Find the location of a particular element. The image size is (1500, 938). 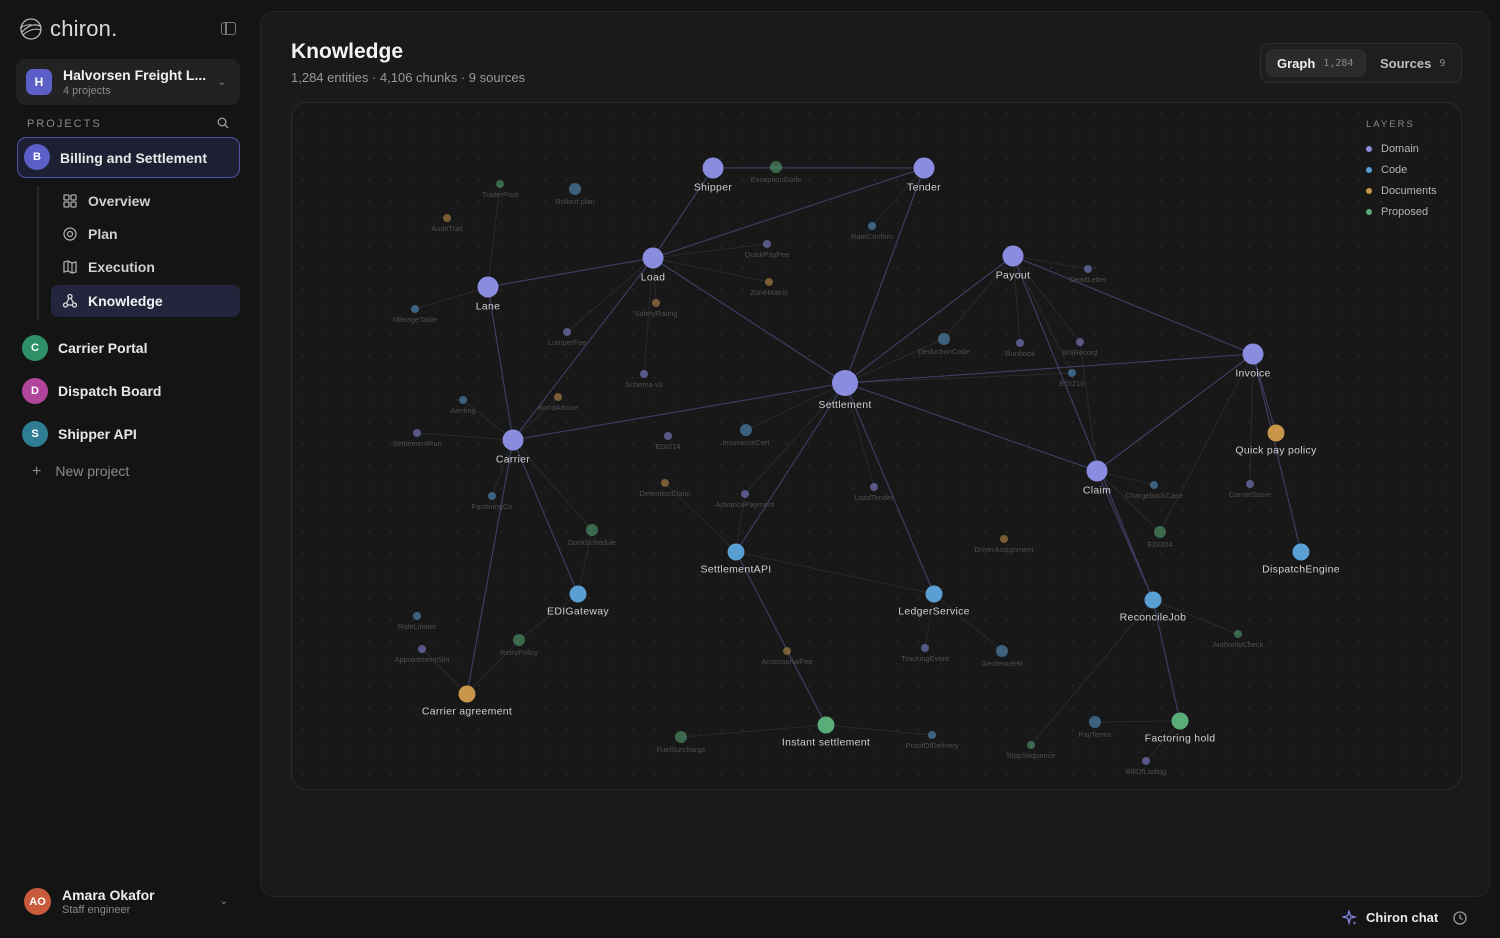

graph-node: RetryPolicy is located at coordinates (519, 645).